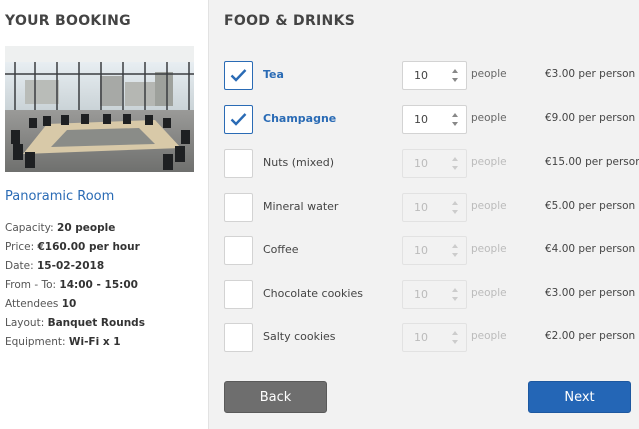 Image resolution: width=639 pixels, height=429 pixels. I want to click on room-photo, so click(99, 109).